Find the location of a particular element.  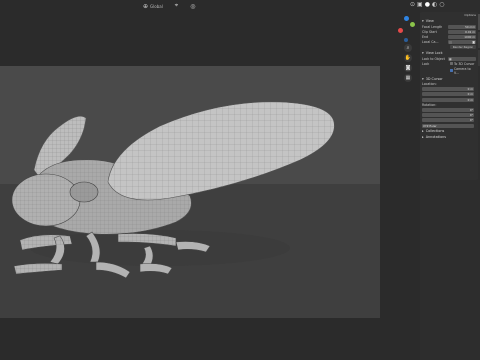

navigation-gizmo: ⌕ ✋ ◙ ▦ is located at coordinates (407, 54).